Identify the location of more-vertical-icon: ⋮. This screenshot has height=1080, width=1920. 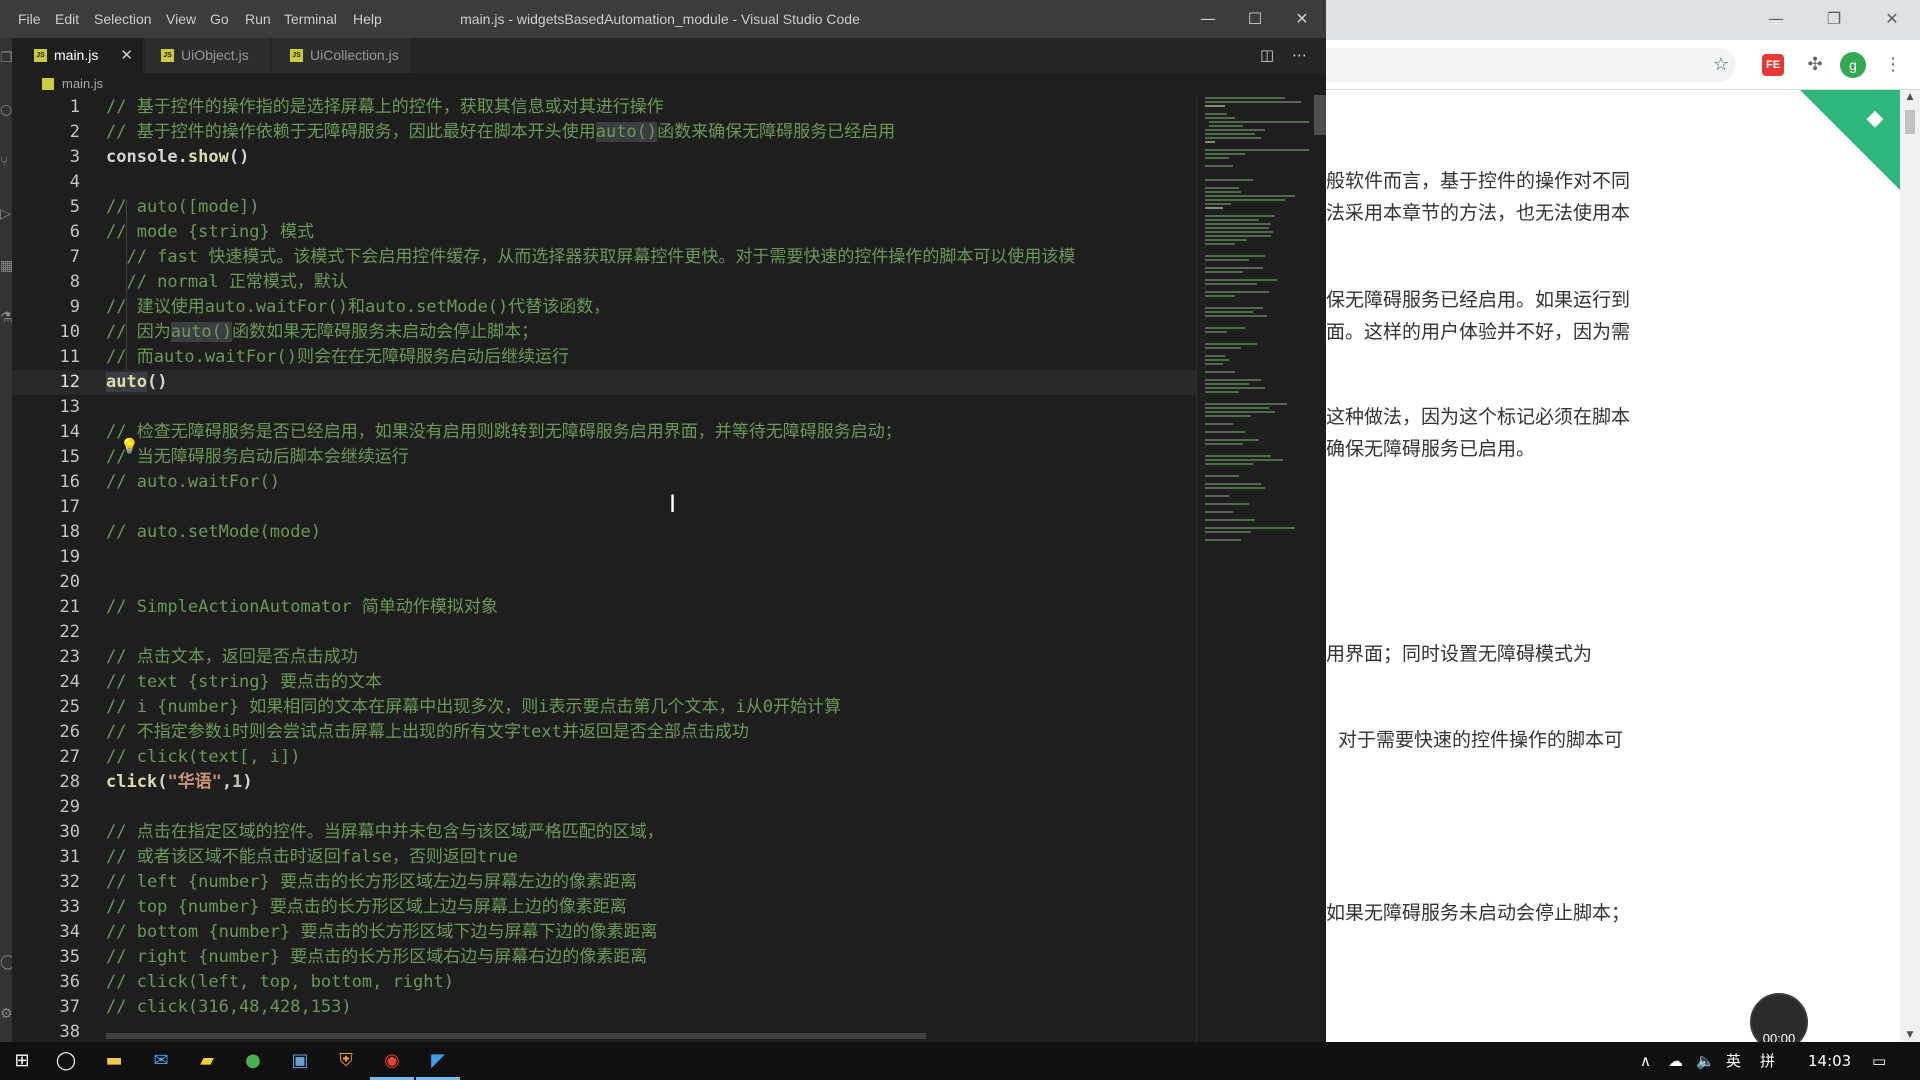
(1893, 65).